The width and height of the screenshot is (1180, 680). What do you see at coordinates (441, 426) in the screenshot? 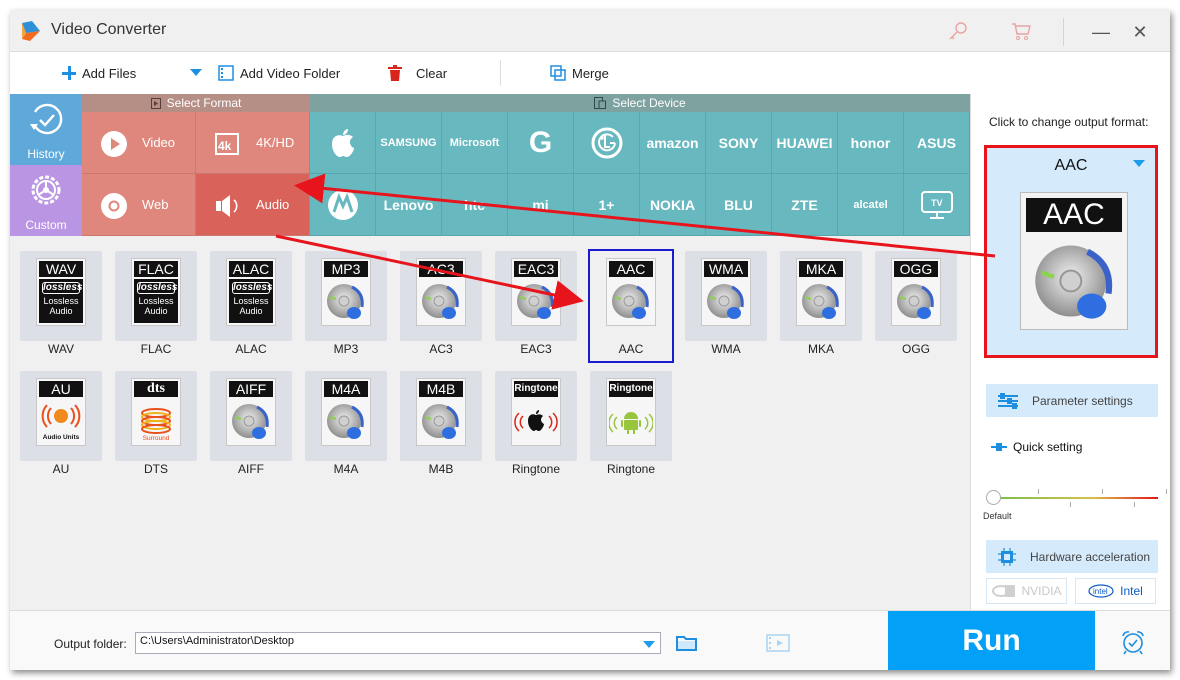
I see `format-item-m4b: M4B M4B` at bounding box center [441, 426].